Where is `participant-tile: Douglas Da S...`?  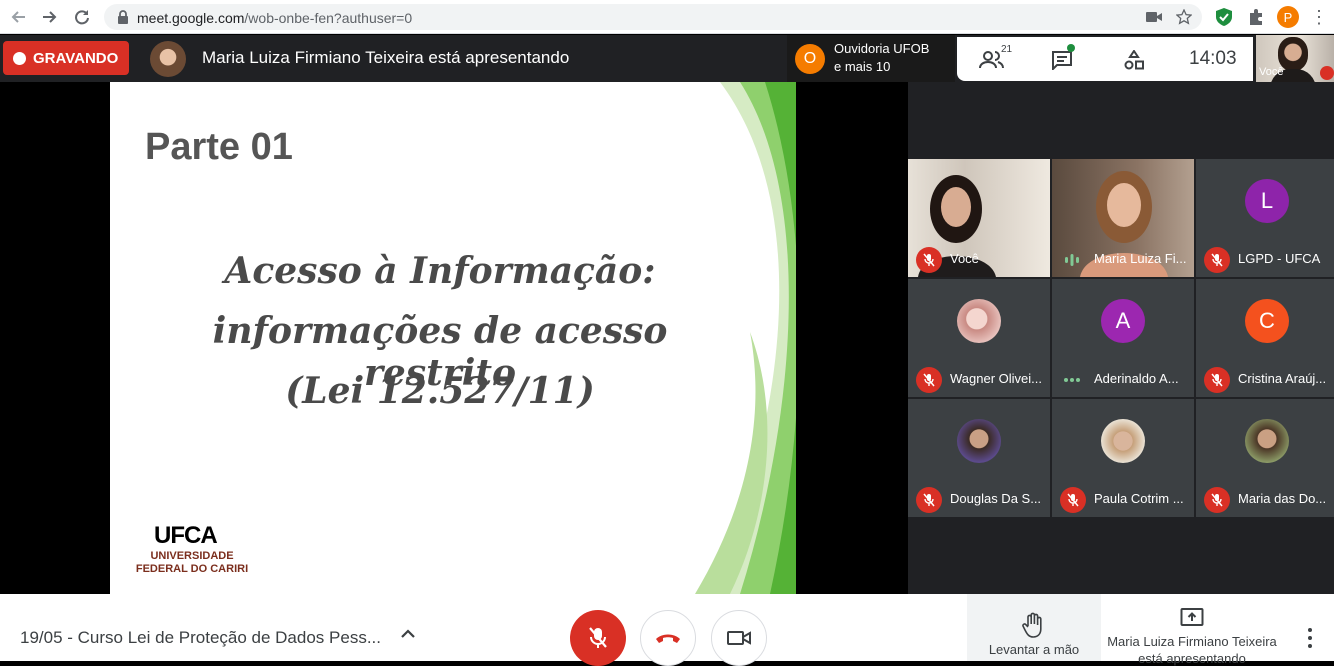
participant-tile: Douglas Da S... is located at coordinates (979, 458).